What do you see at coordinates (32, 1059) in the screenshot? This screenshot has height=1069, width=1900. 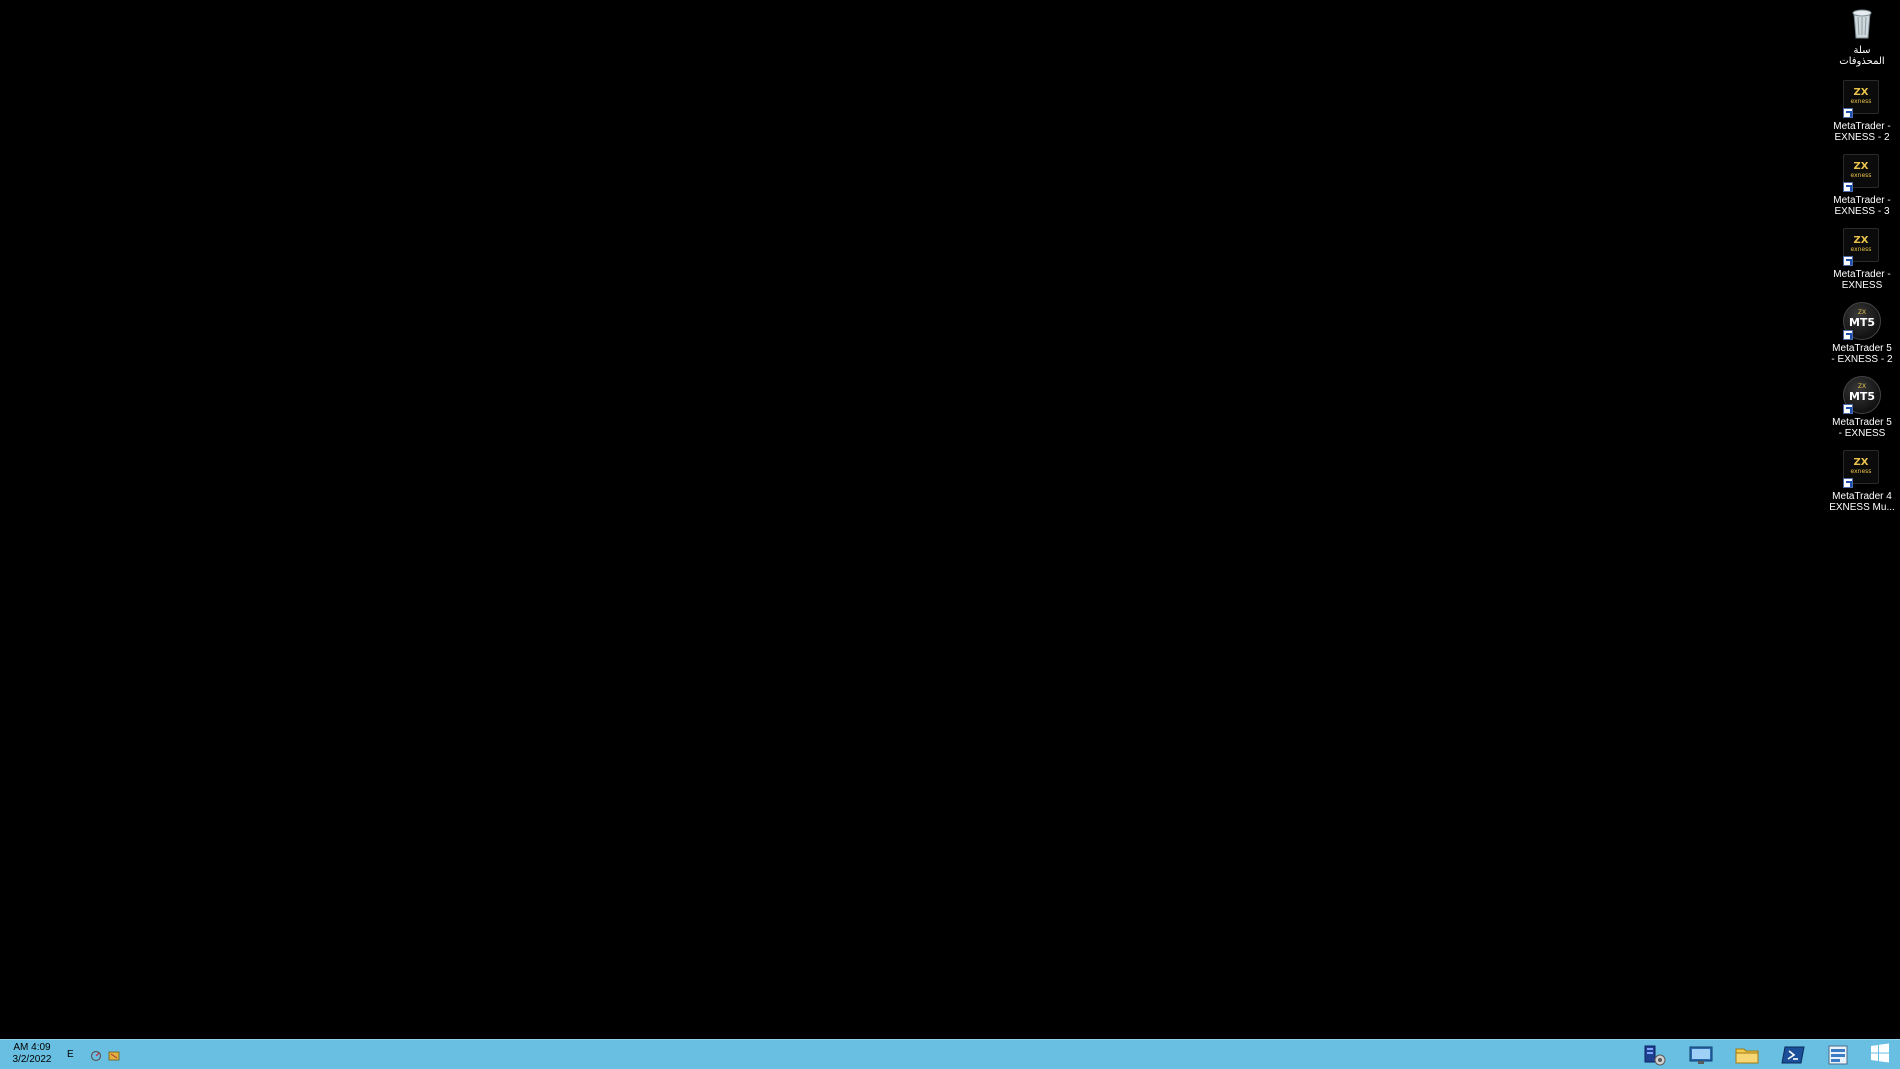 I see `clock-date: 3/2/2022` at bounding box center [32, 1059].